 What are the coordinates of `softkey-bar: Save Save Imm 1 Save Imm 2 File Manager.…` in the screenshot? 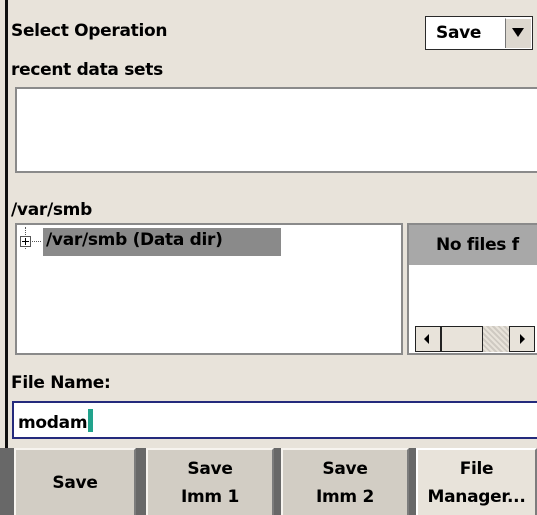 It's located at (268, 481).